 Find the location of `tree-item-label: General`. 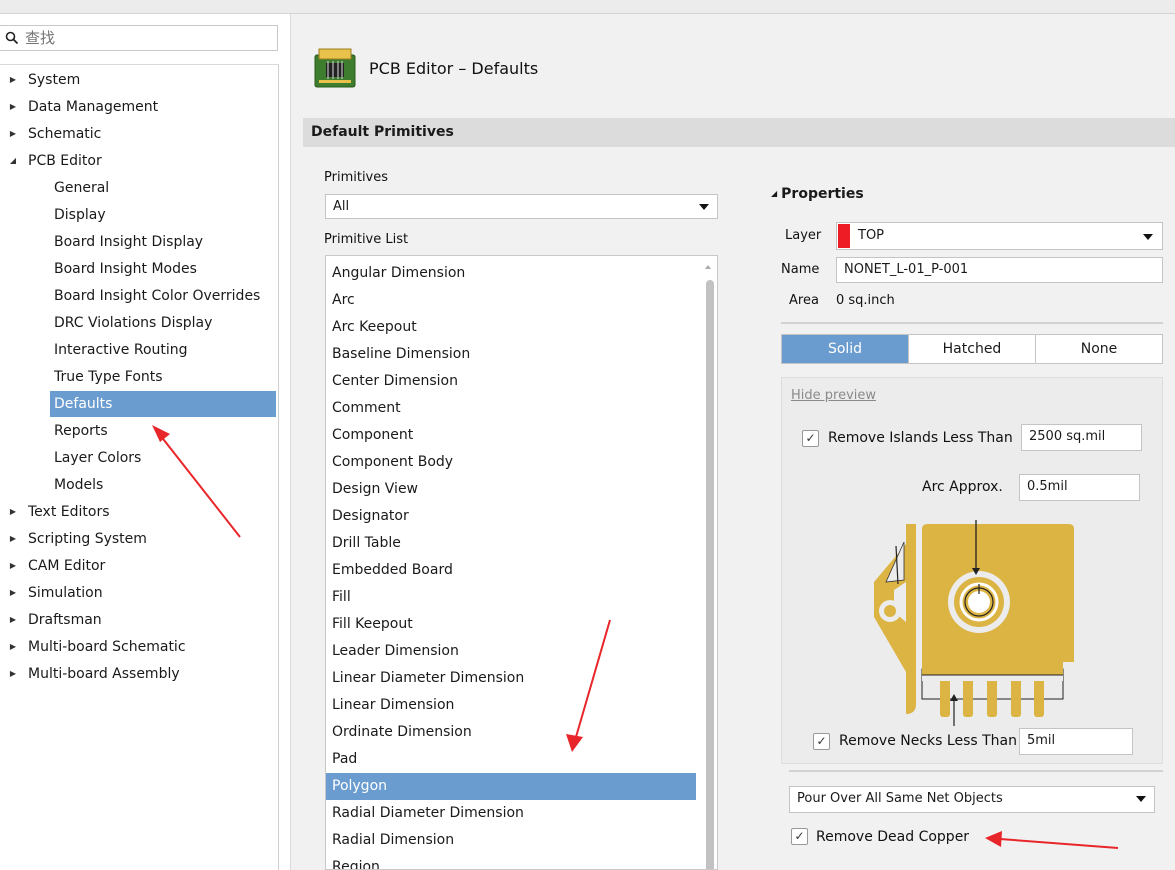

tree-item-label: General is located at coordinates (82, 188).